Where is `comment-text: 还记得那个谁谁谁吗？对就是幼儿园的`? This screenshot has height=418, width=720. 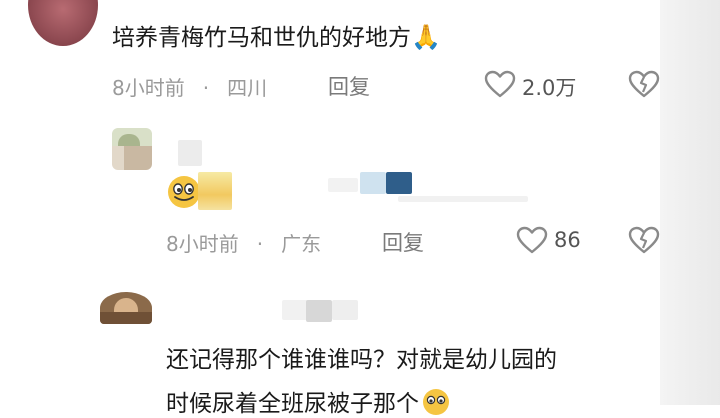 comment-text: 还记得那个谁谁谁吗？对就是幼儿园的 is located at coordinates (361, 360).